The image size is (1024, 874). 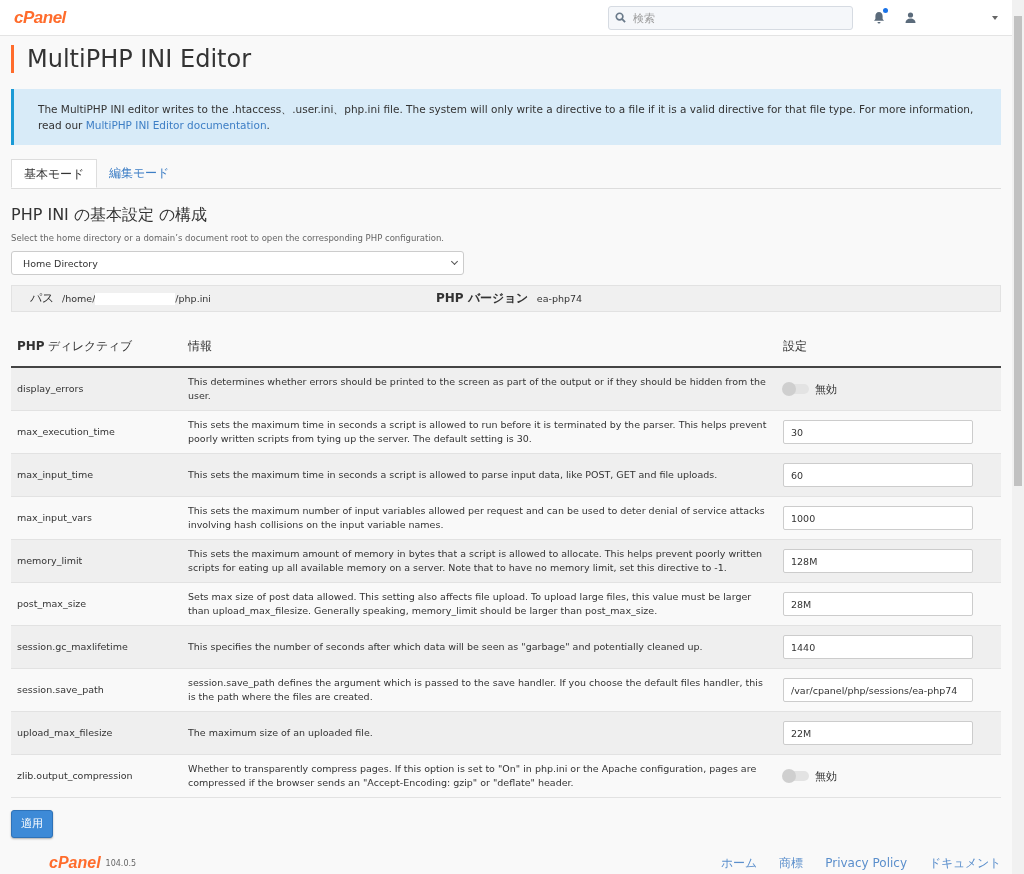 What do you see at coordinates (72, 647) in the screenshot?
I see `directive-cell-text: session.gc_maxlifetime` at bounding box center [72, 647].